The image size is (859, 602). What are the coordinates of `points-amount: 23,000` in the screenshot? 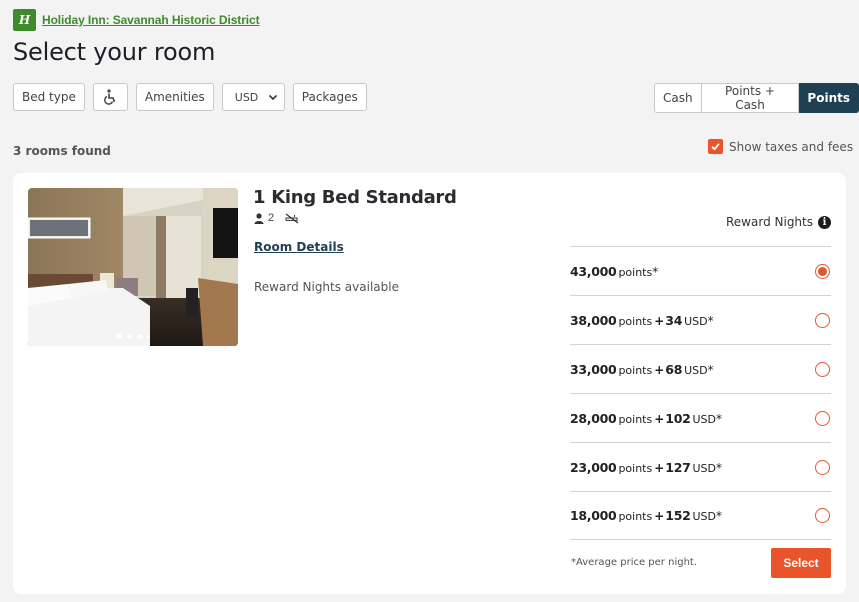 It's located at (593, 467).